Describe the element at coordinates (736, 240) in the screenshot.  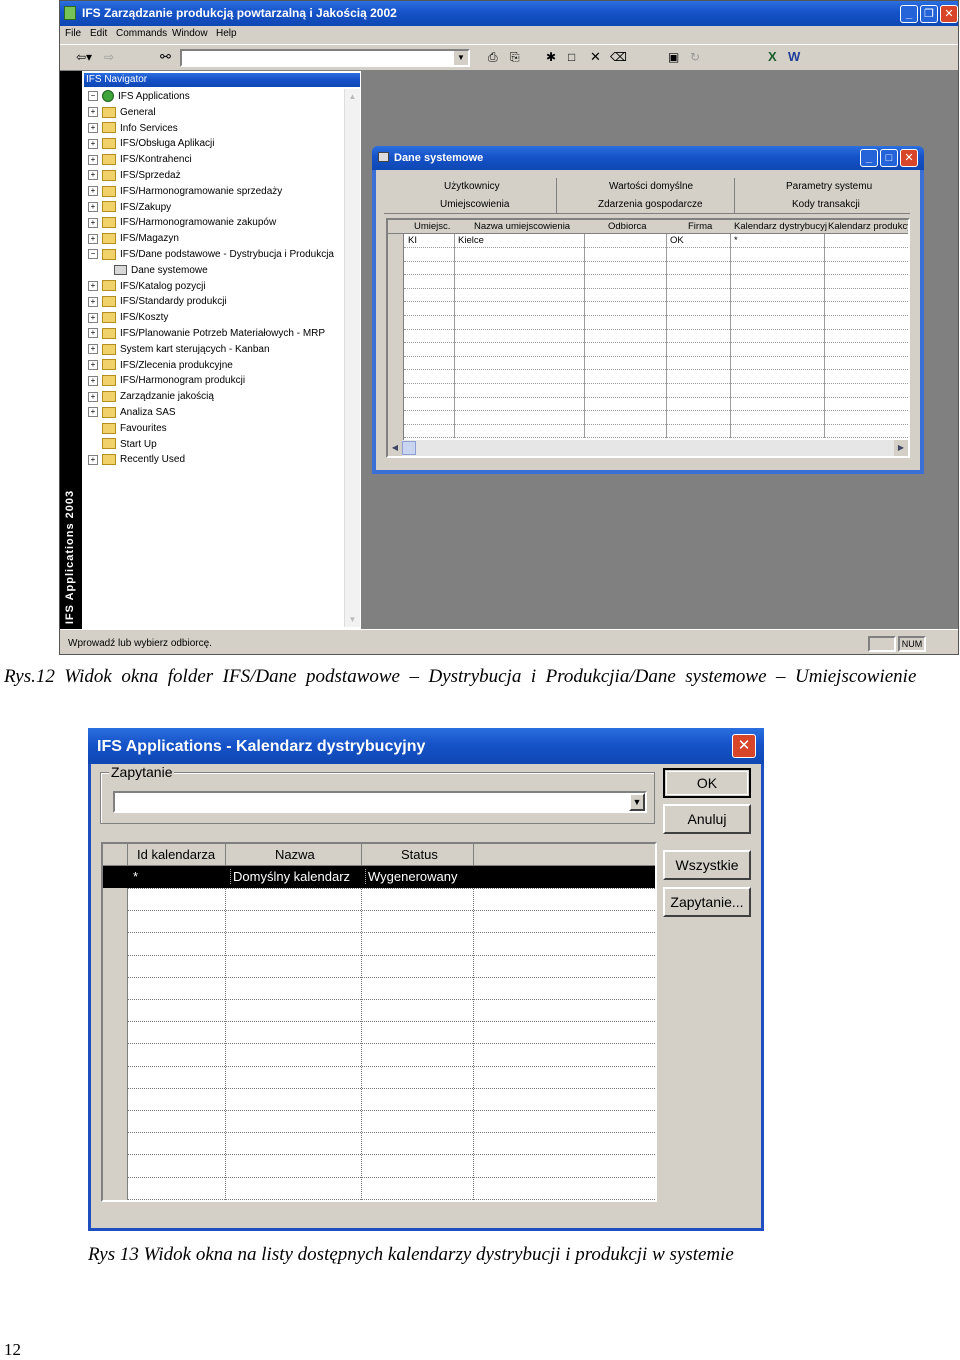
I see `cell-kalendarz-dystr: *` at that location.